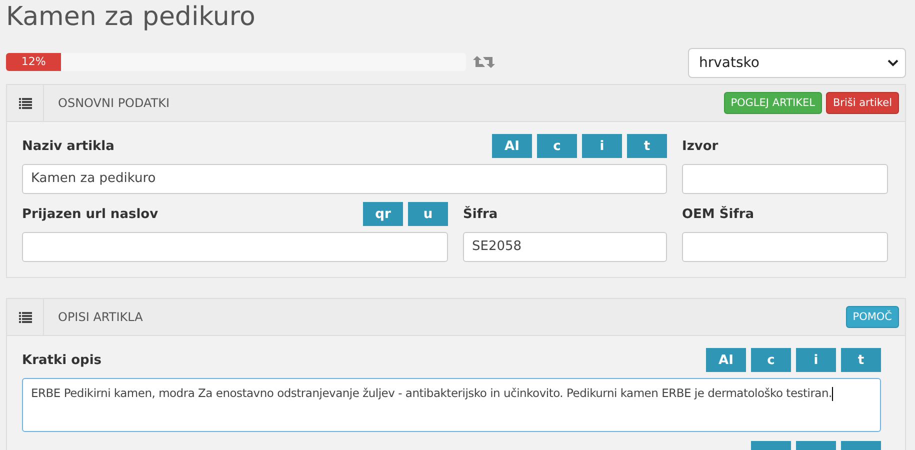  I want to click on action-button: POMOČ, so click(872, 317).